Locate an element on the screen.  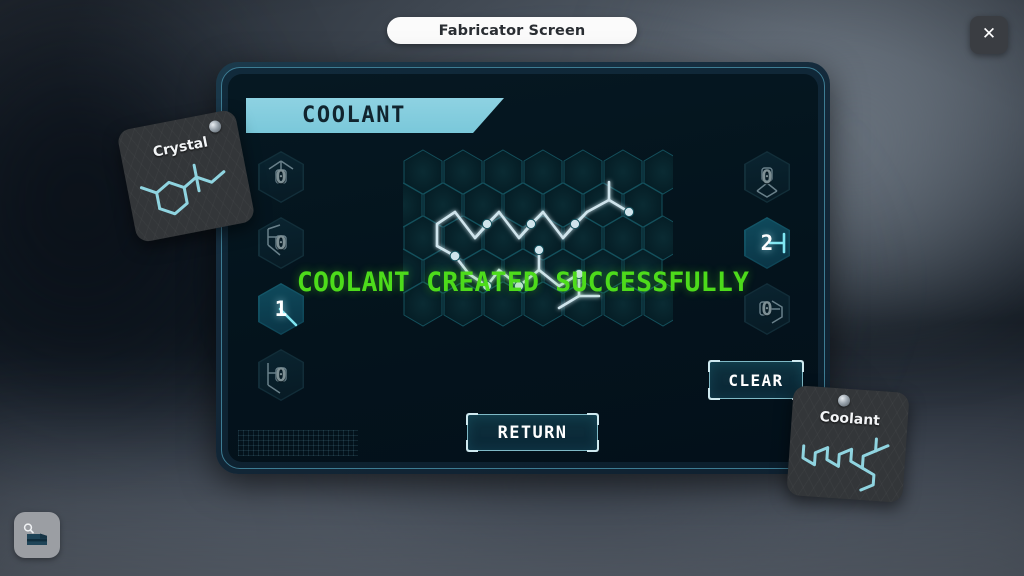
slot-value: 2 is located at coordinates (767, 243).